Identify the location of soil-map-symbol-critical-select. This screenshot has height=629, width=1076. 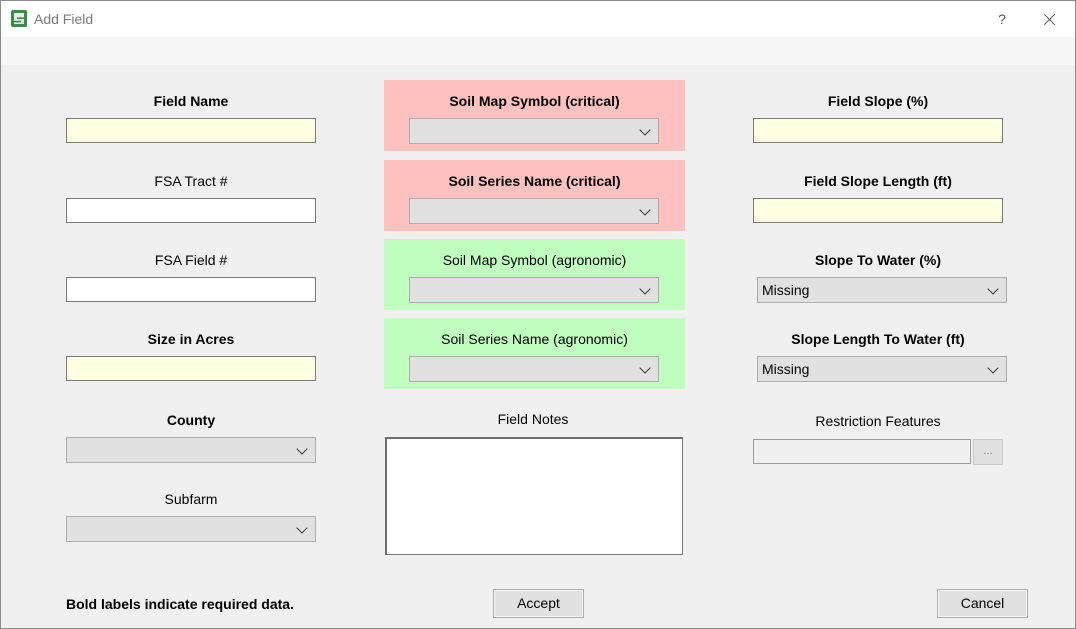
(534, 131).